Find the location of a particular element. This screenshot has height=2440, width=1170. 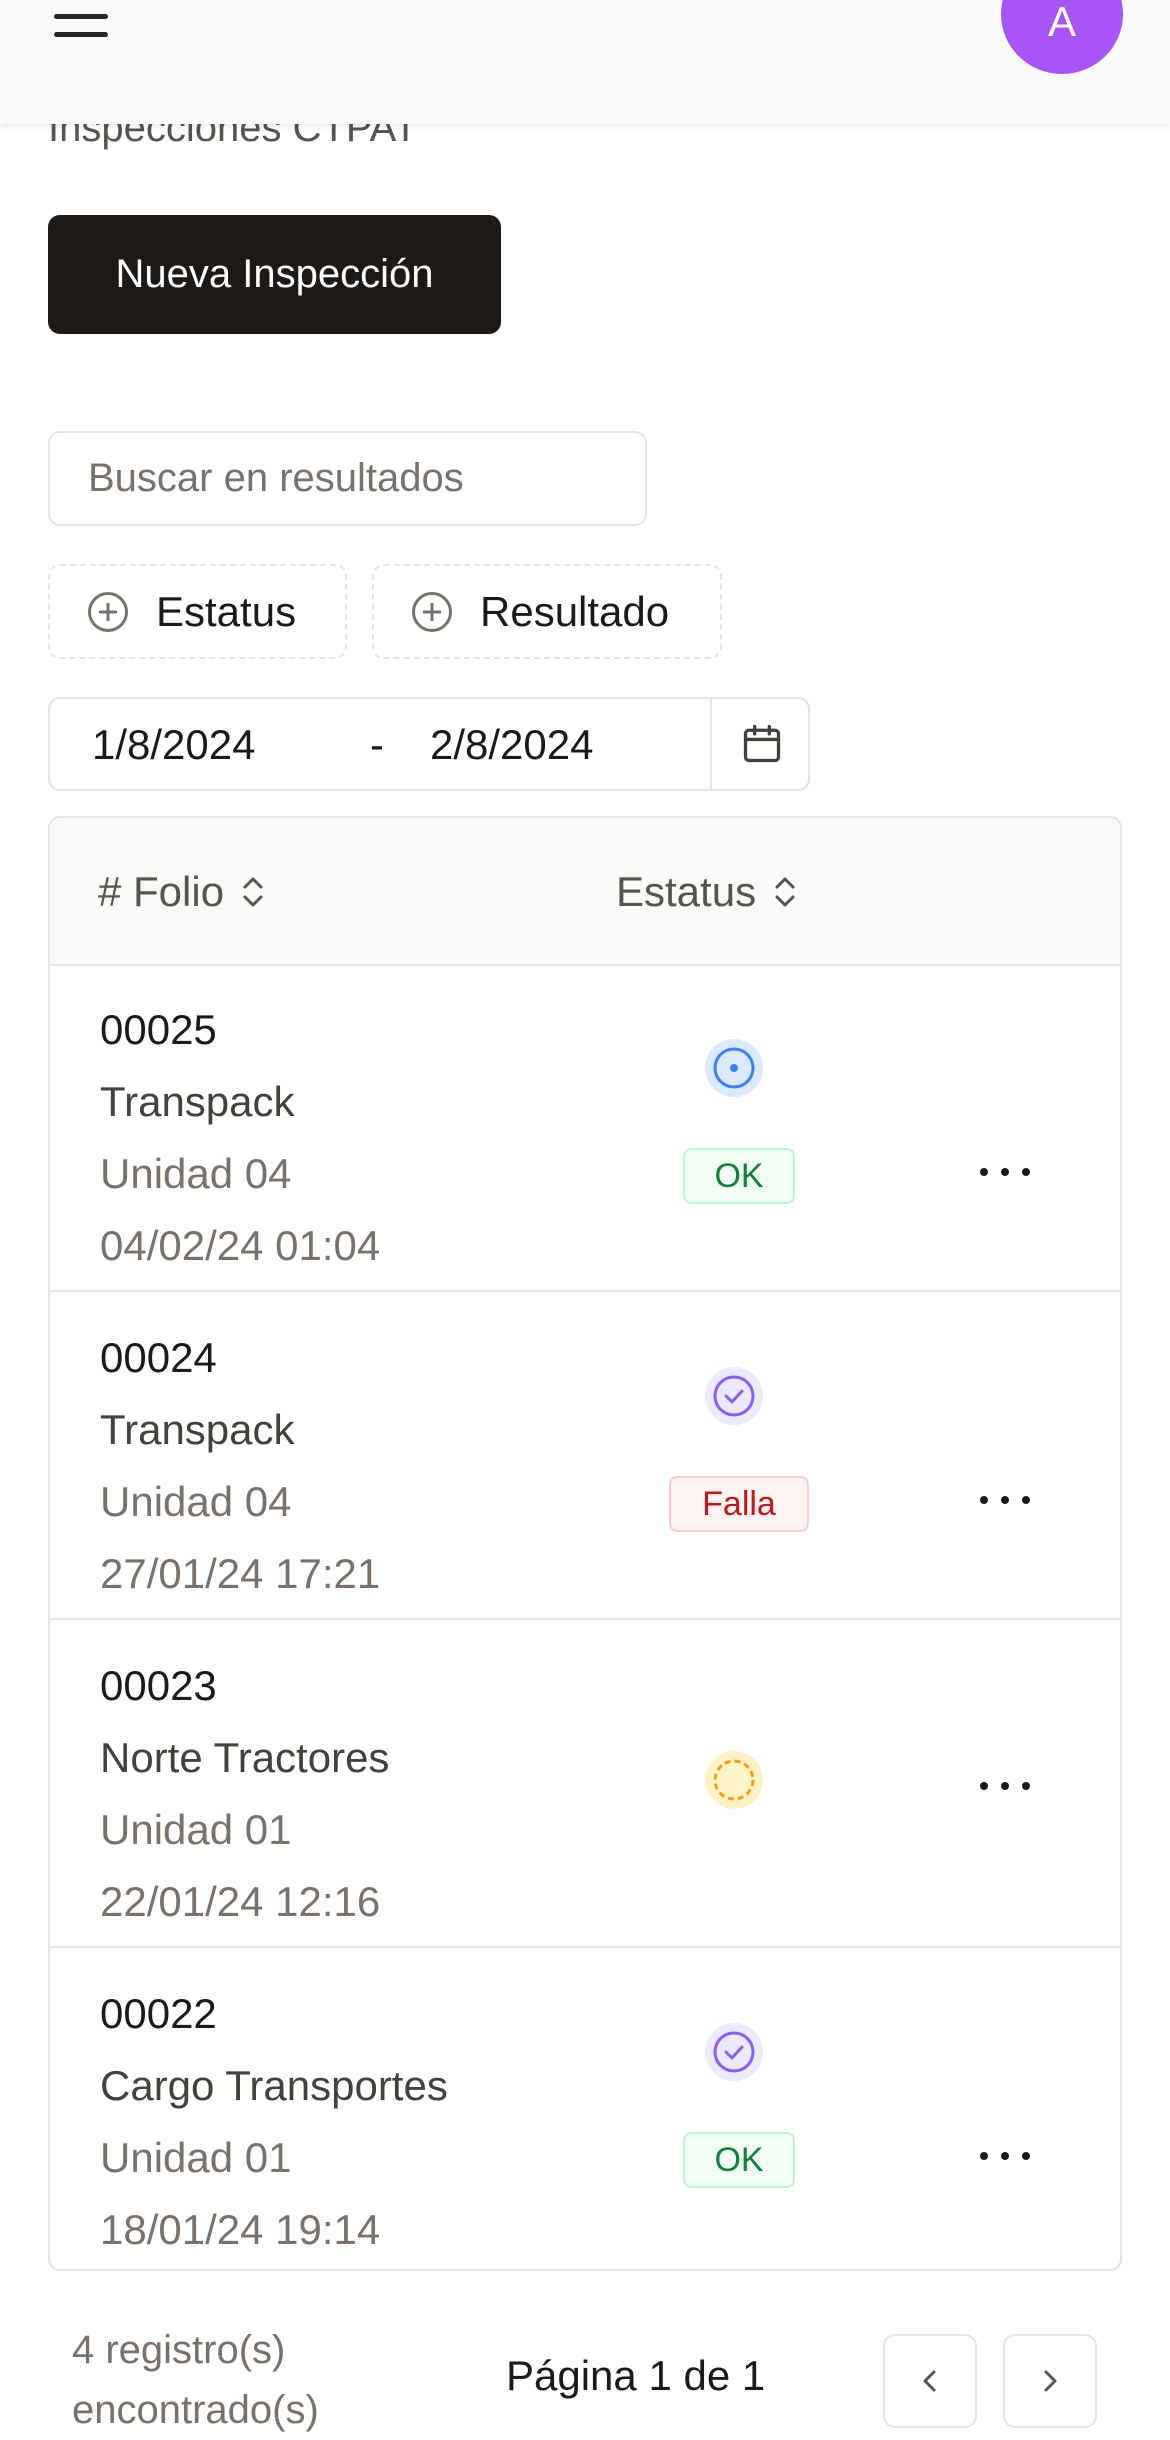

in-progress-circle-icon is located at coordinates (734, 1068).